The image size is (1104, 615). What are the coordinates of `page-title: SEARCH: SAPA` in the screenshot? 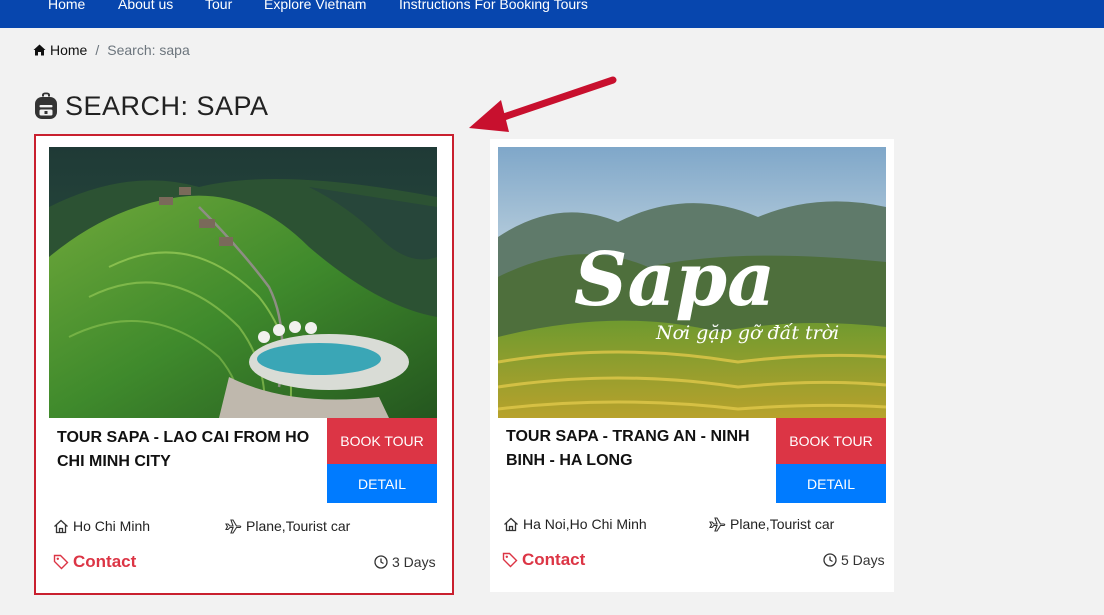 It's located at (151, 106).